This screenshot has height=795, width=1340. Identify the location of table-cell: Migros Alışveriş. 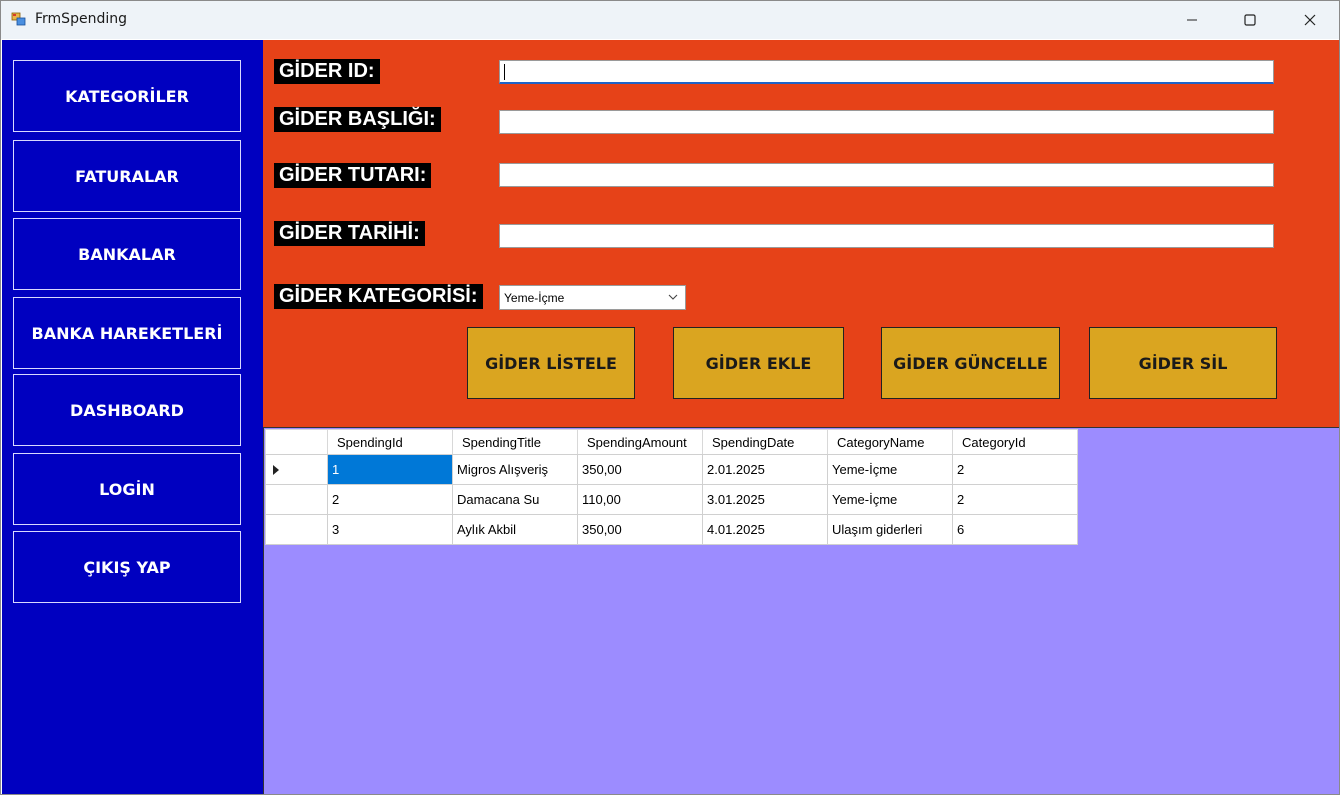
(515, 469).